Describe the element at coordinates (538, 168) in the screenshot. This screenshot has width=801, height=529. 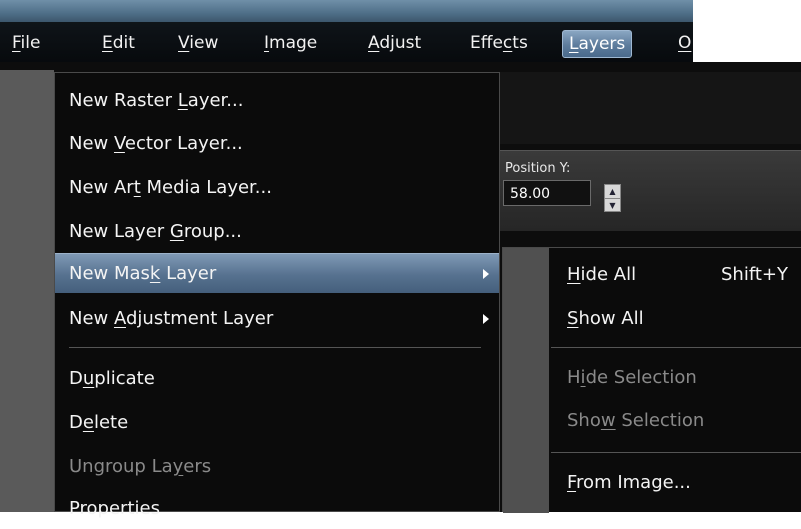
I see `position-y-label: Position Y:` at that location.